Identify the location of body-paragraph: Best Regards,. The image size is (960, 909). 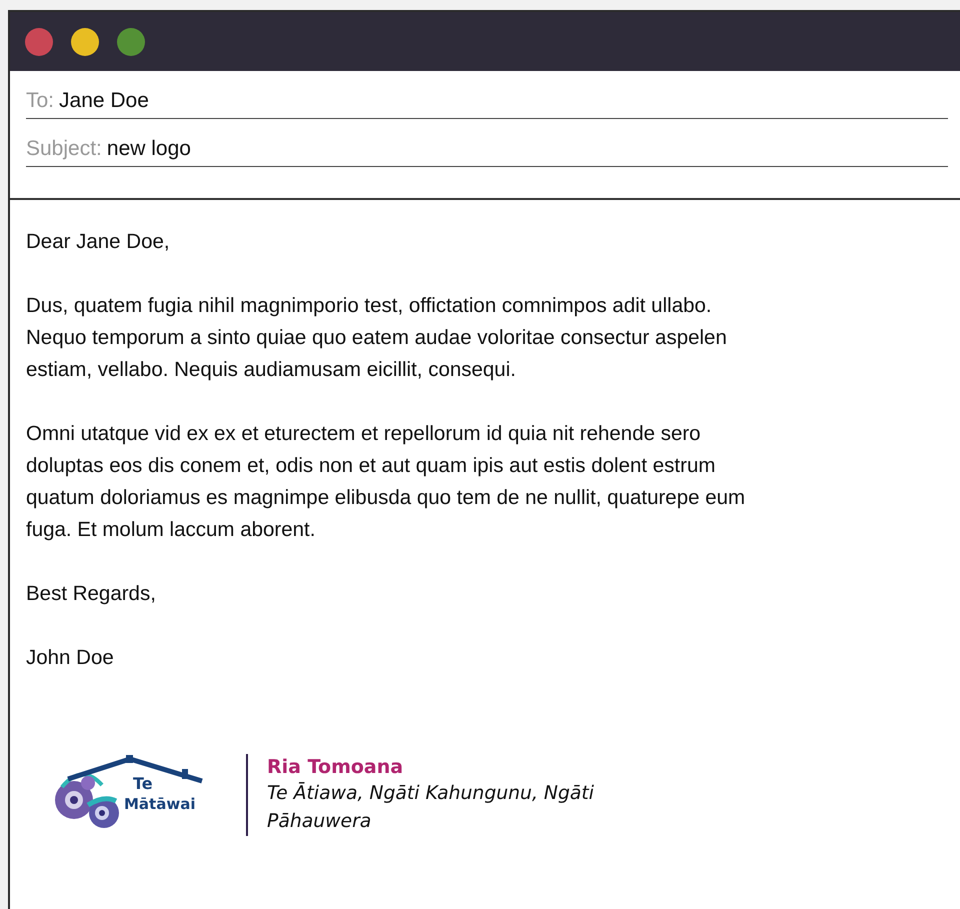
(91, 594).